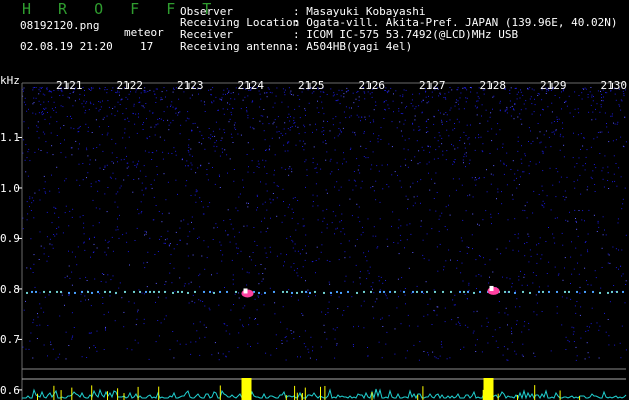  What do you see at coordinates (10, 239) in the screenshot?
I see `y-tick-label: 0.9` at bounding box center [10, 239].